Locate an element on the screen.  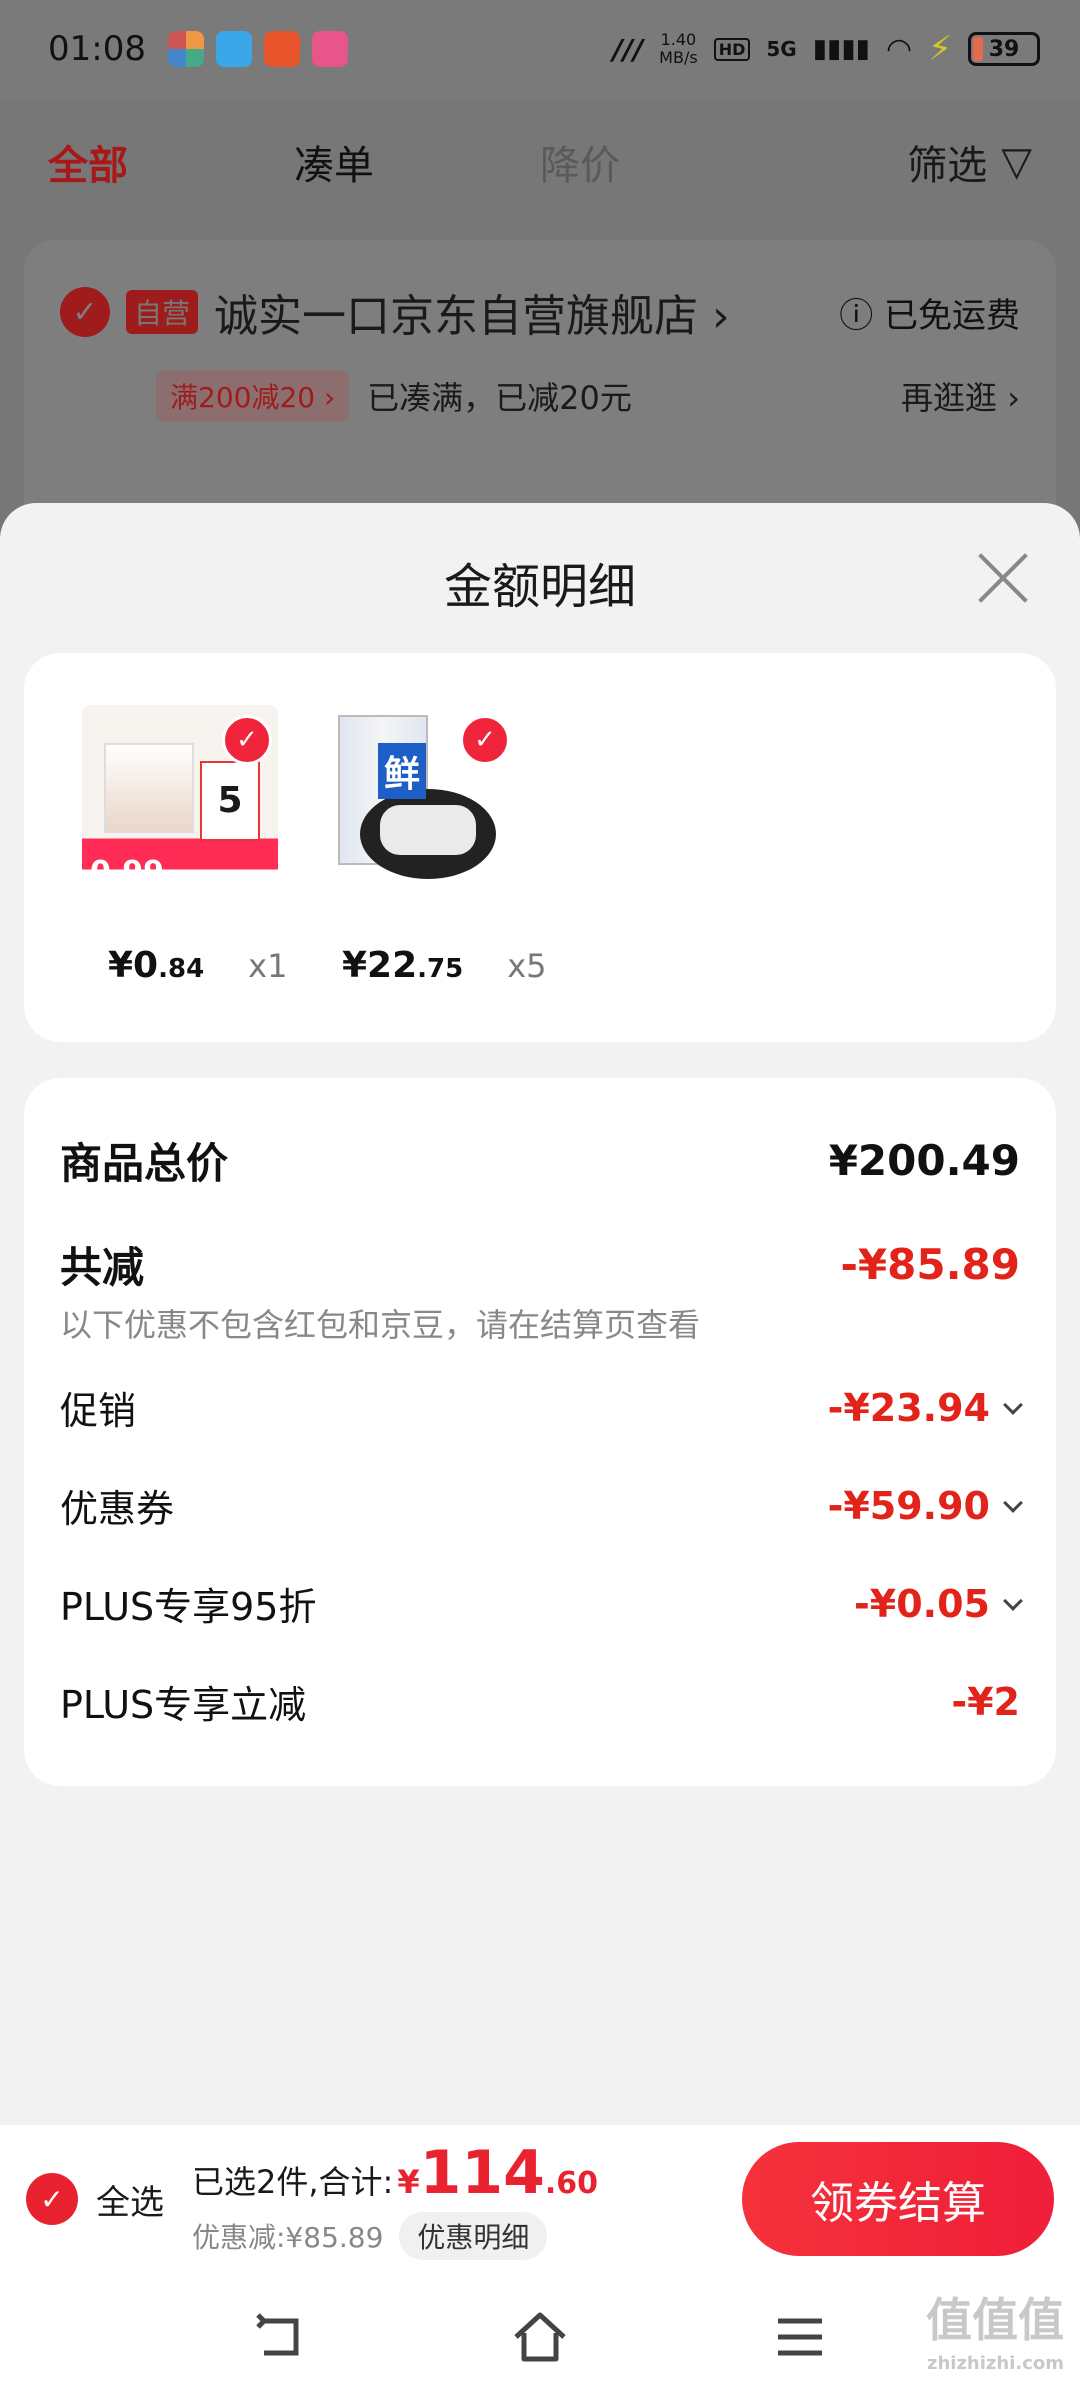
product-image: 鲜 ✓ is located at coordinates (418, 803).